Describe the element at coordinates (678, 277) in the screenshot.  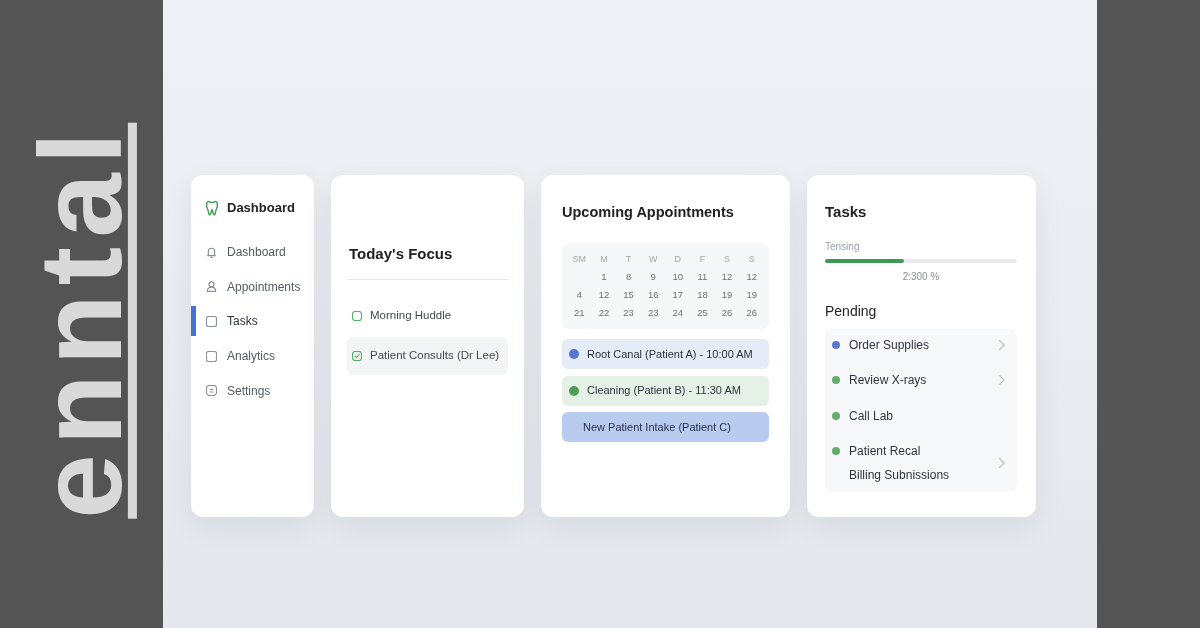
I see `calendar-day: 10` at that location.